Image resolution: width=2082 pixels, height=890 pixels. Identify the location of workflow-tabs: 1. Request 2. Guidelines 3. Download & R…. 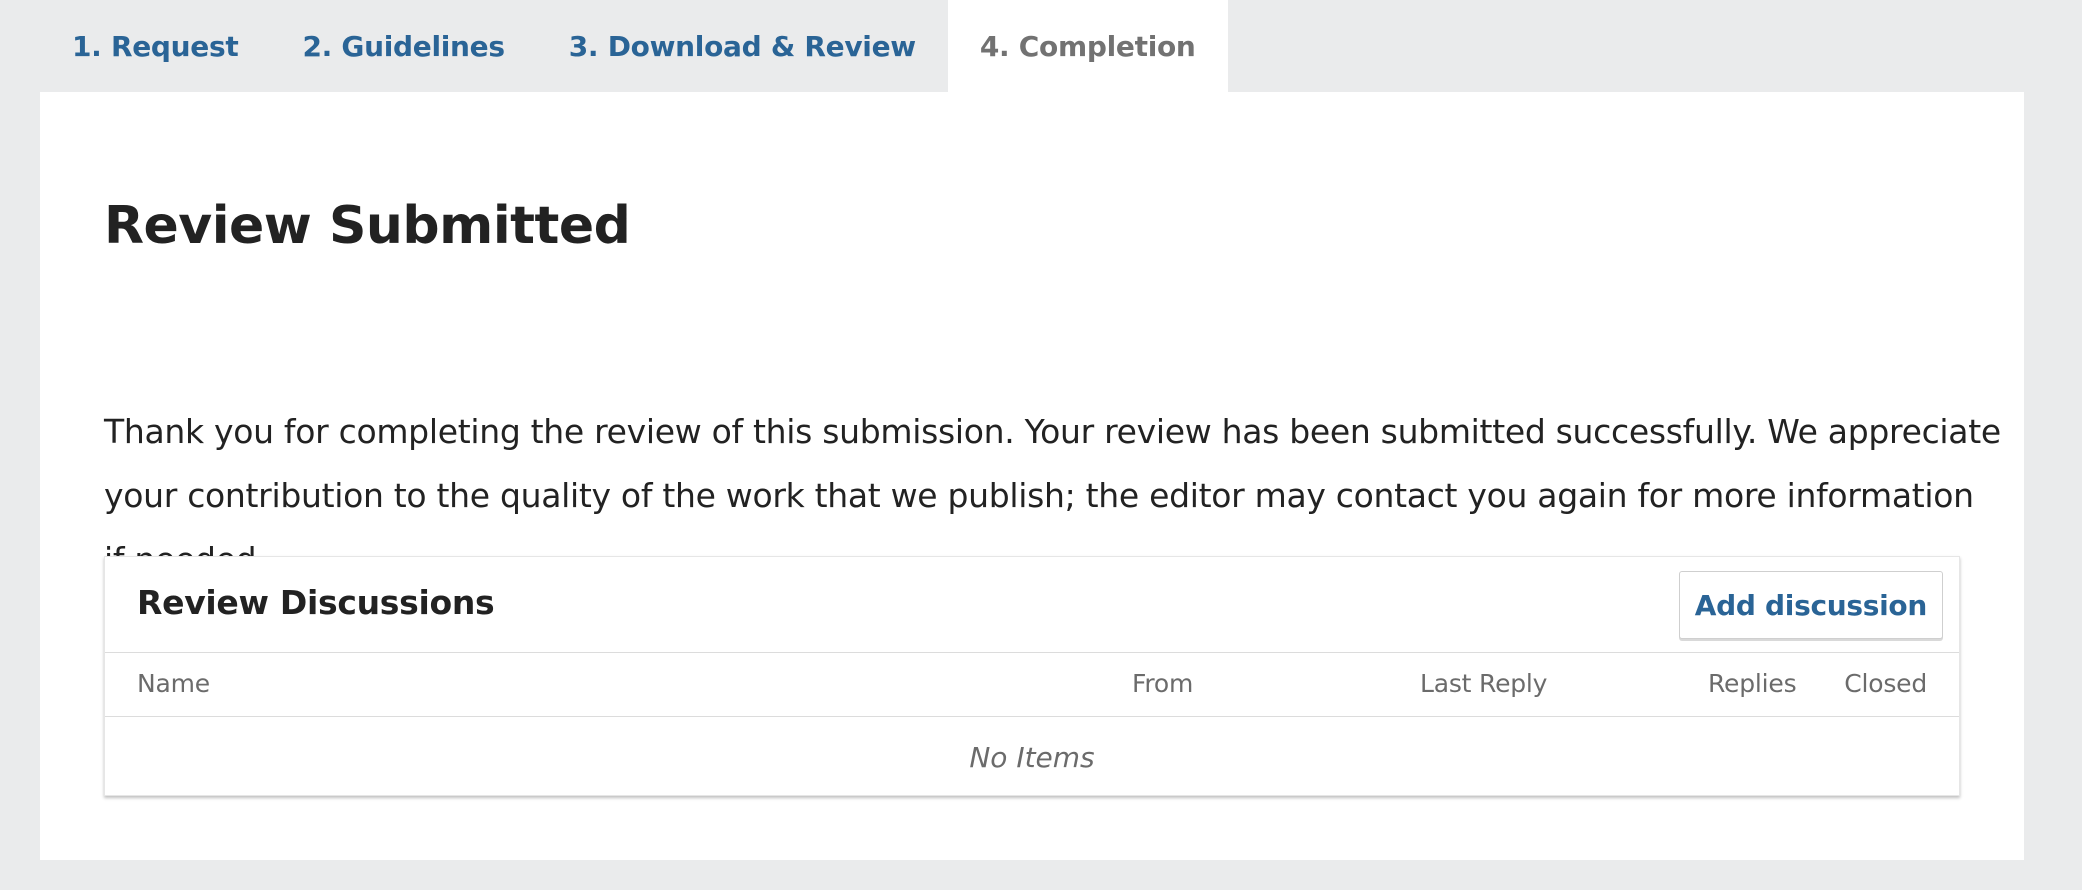
(634, 46).